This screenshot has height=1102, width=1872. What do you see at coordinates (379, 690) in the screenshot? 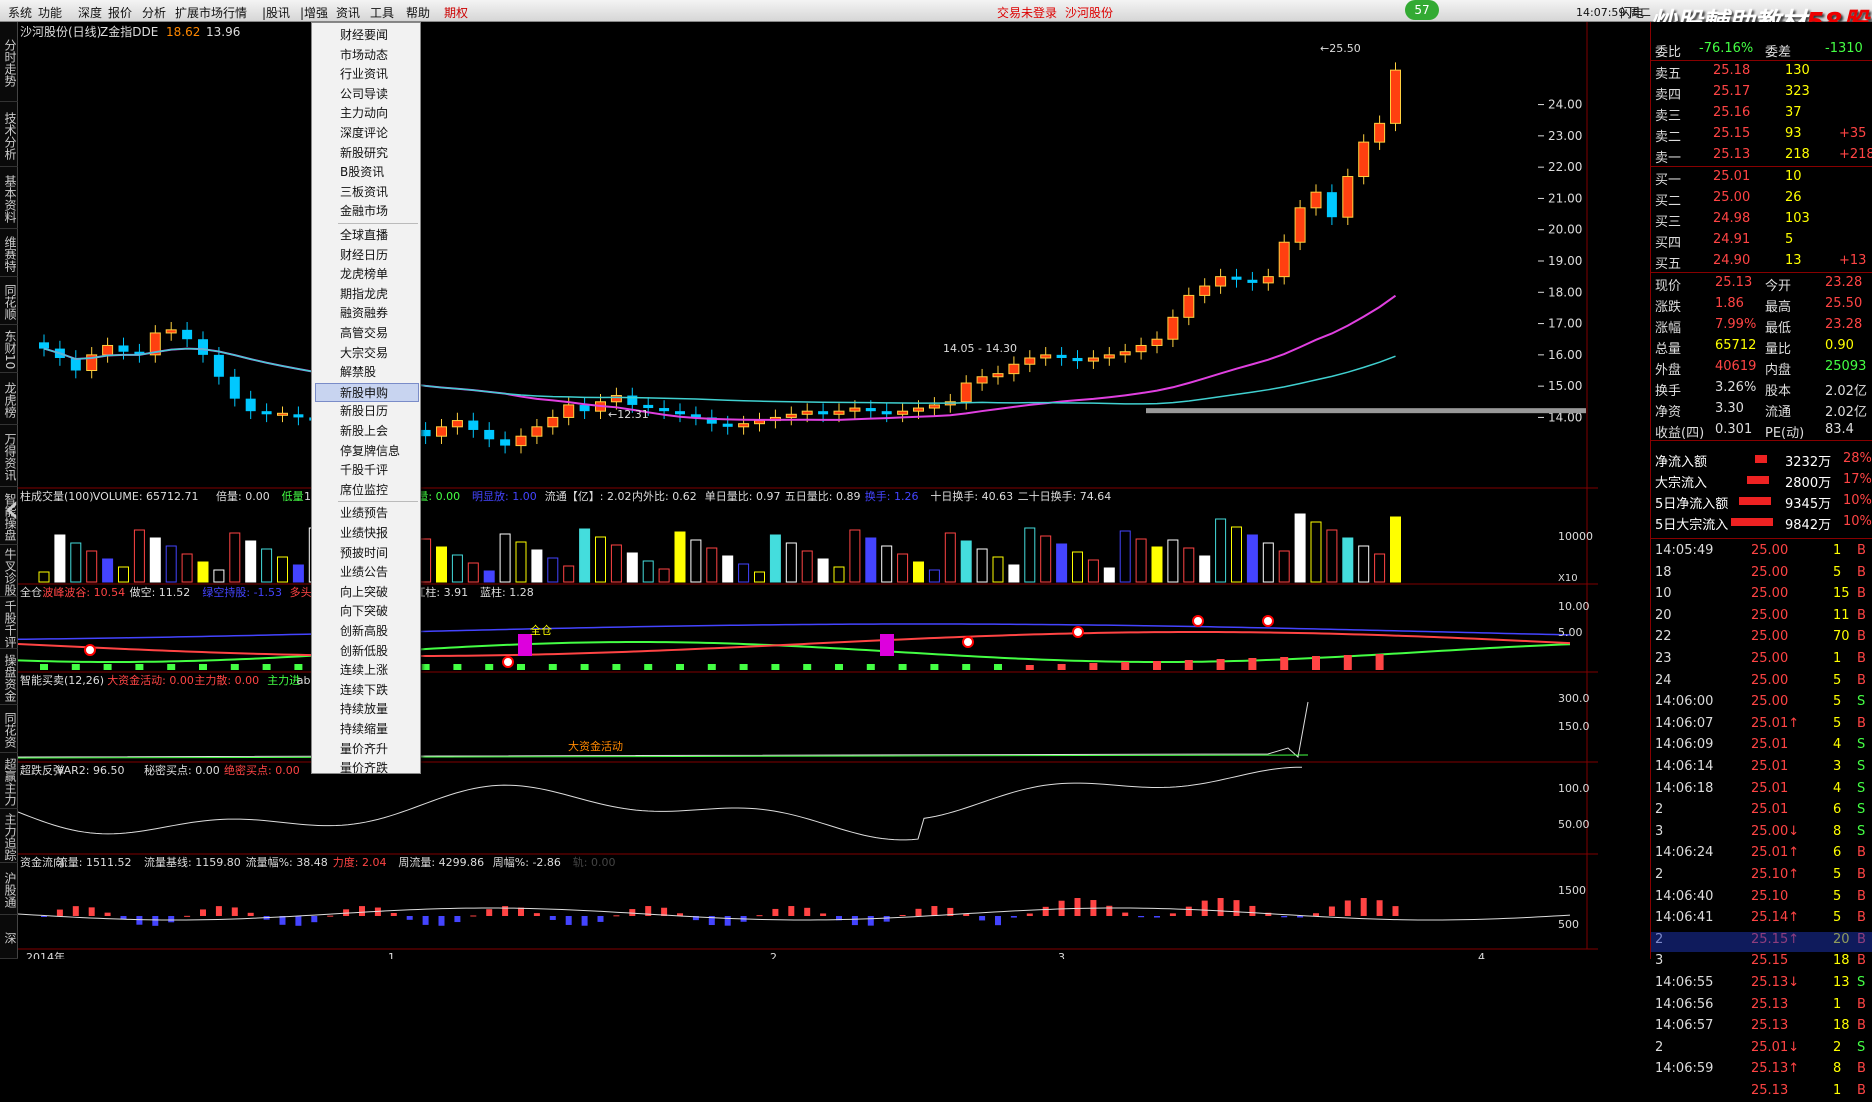
I see `dropdown-item: 连续下跌` at bounding box center [379, 690].